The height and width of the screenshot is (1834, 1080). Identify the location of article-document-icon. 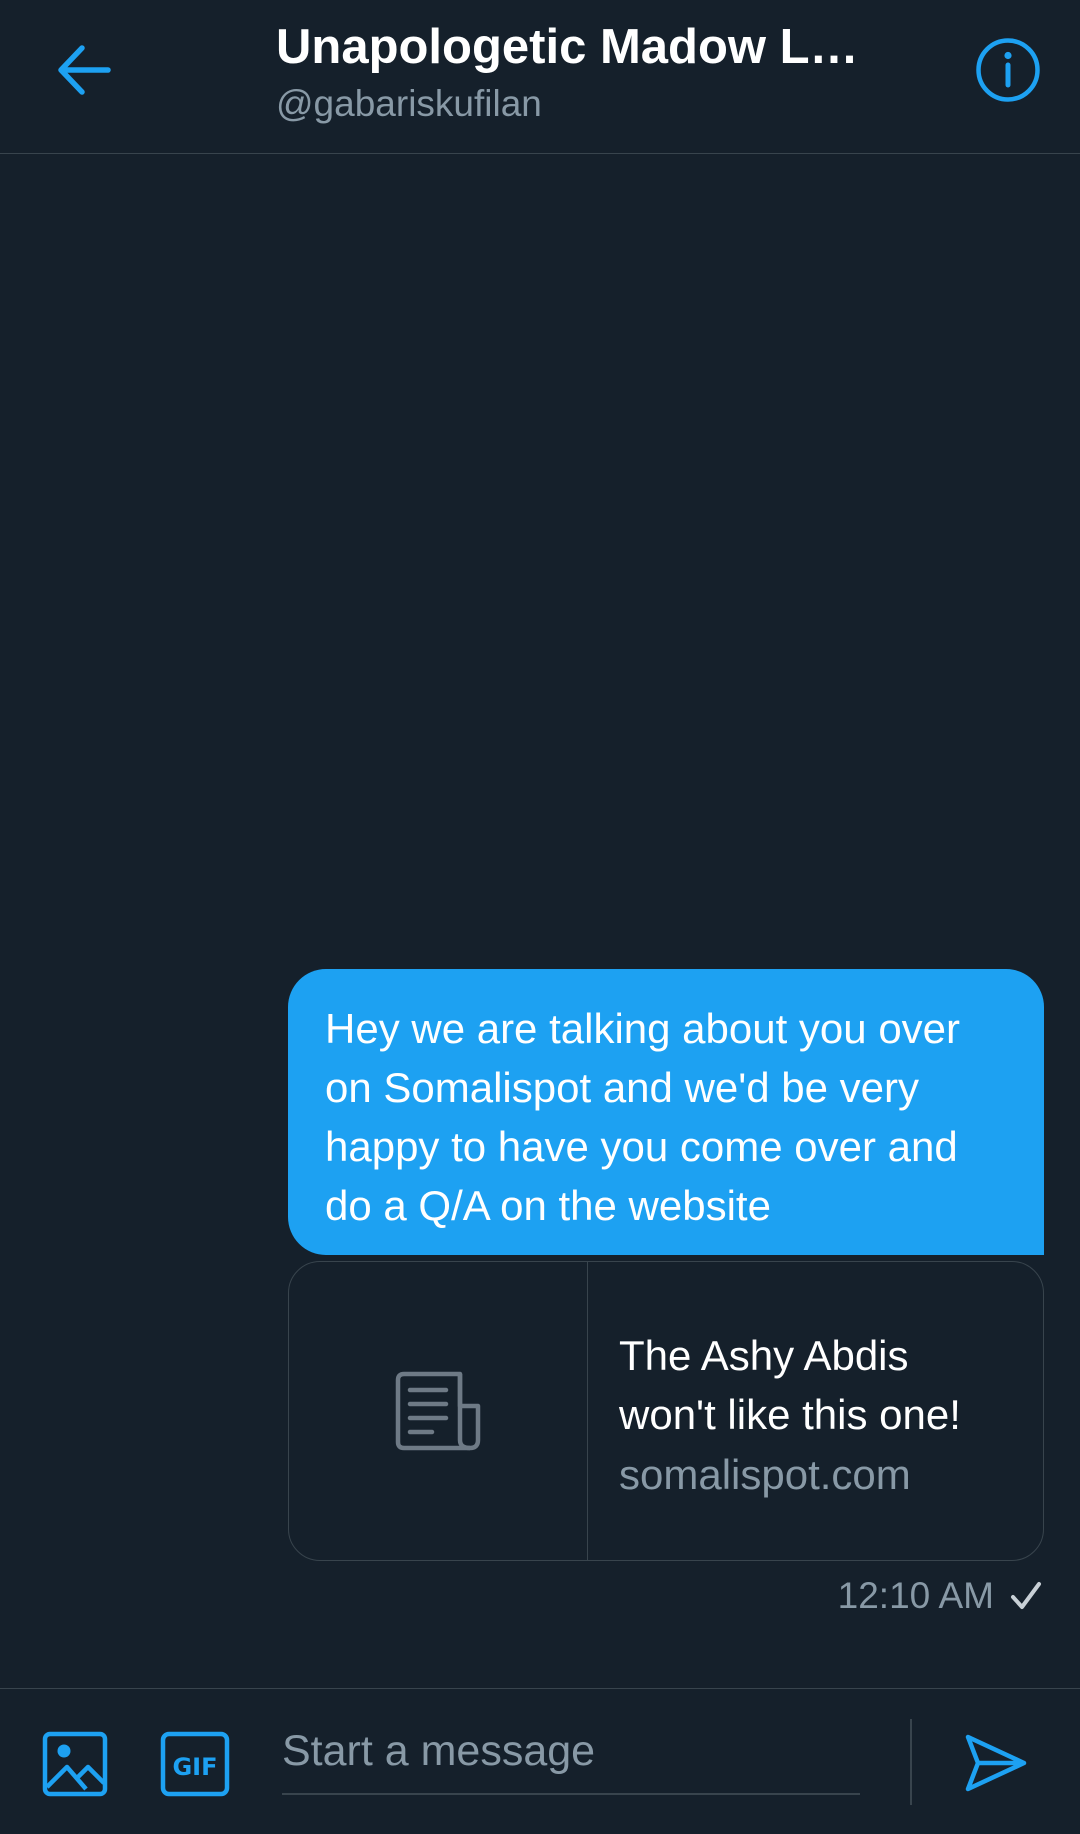
(438, 1411).